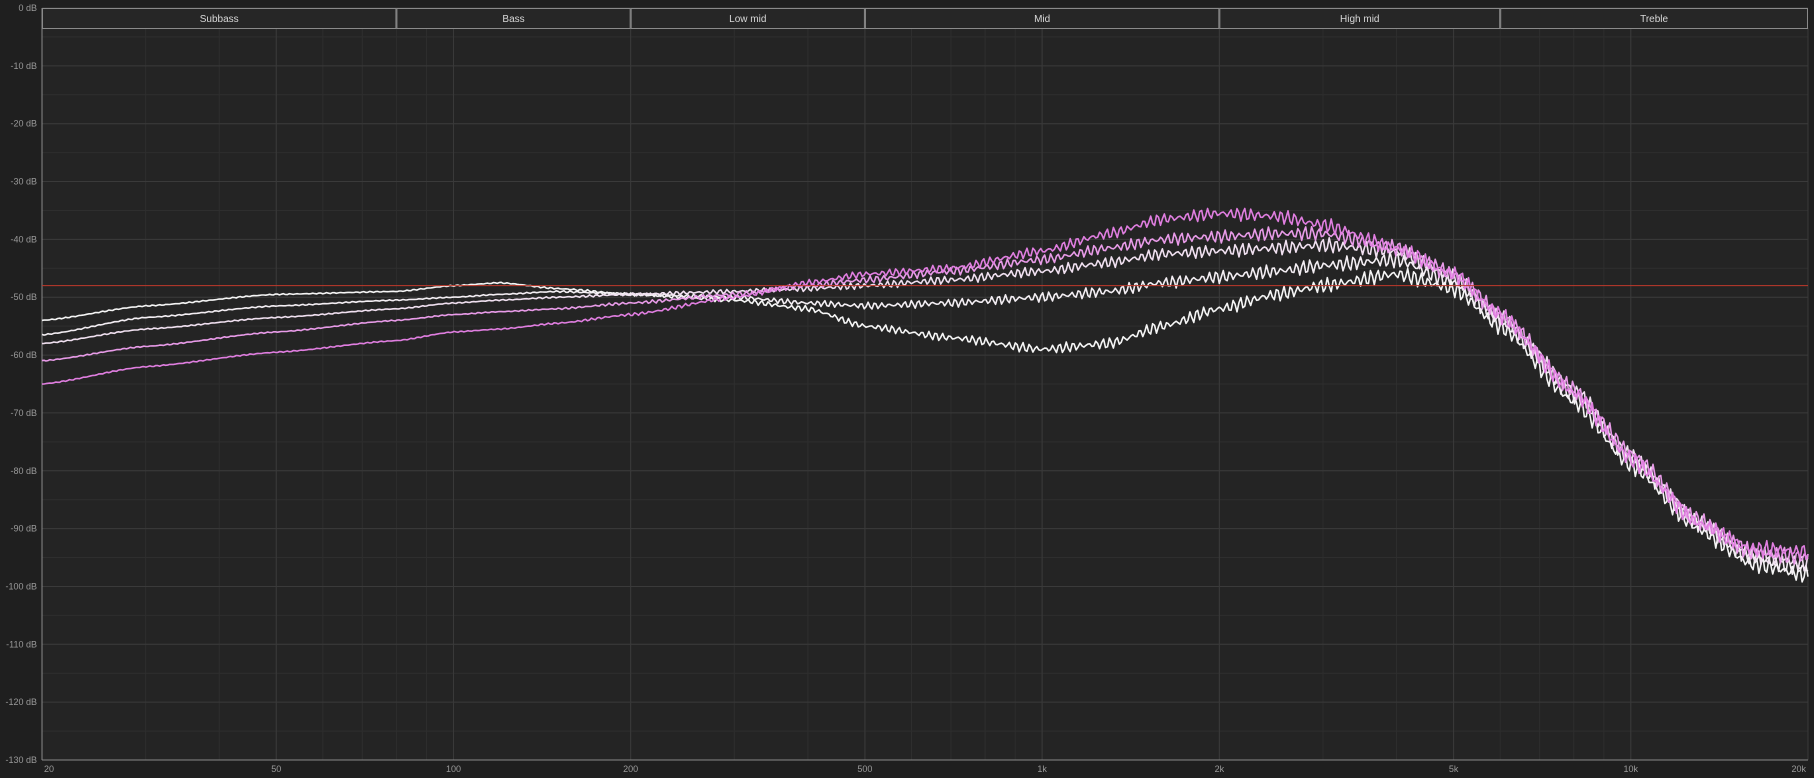  Describe the element at coordinates (630, 769) in the screenshot. I see `x-tick-label: 200` at that location.